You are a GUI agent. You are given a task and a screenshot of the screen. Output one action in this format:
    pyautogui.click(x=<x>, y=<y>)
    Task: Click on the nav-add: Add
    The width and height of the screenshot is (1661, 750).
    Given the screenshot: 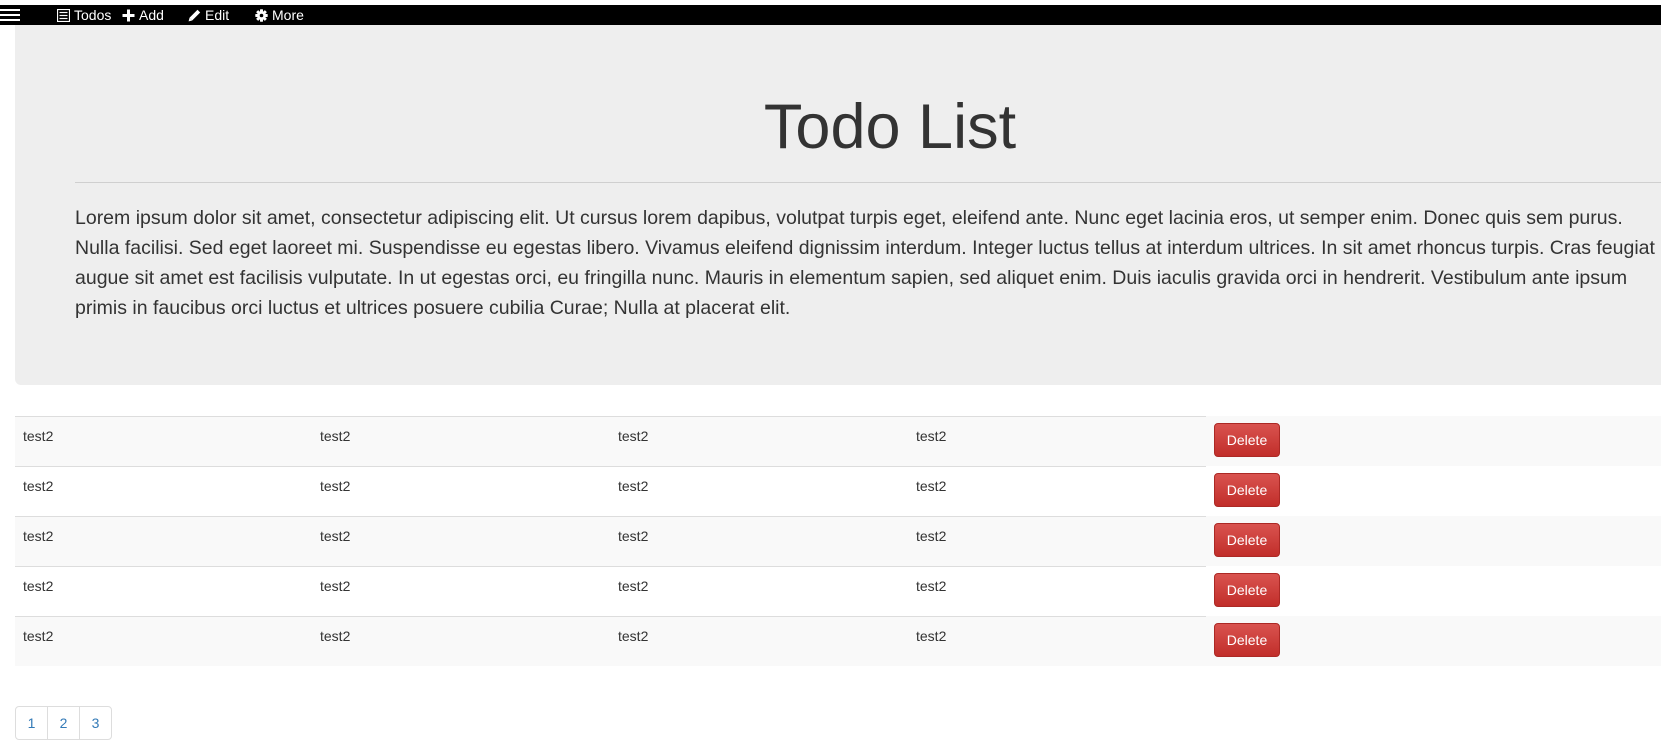 What is the action you would take?
    pyautogui.click(x=143, y=15)
    